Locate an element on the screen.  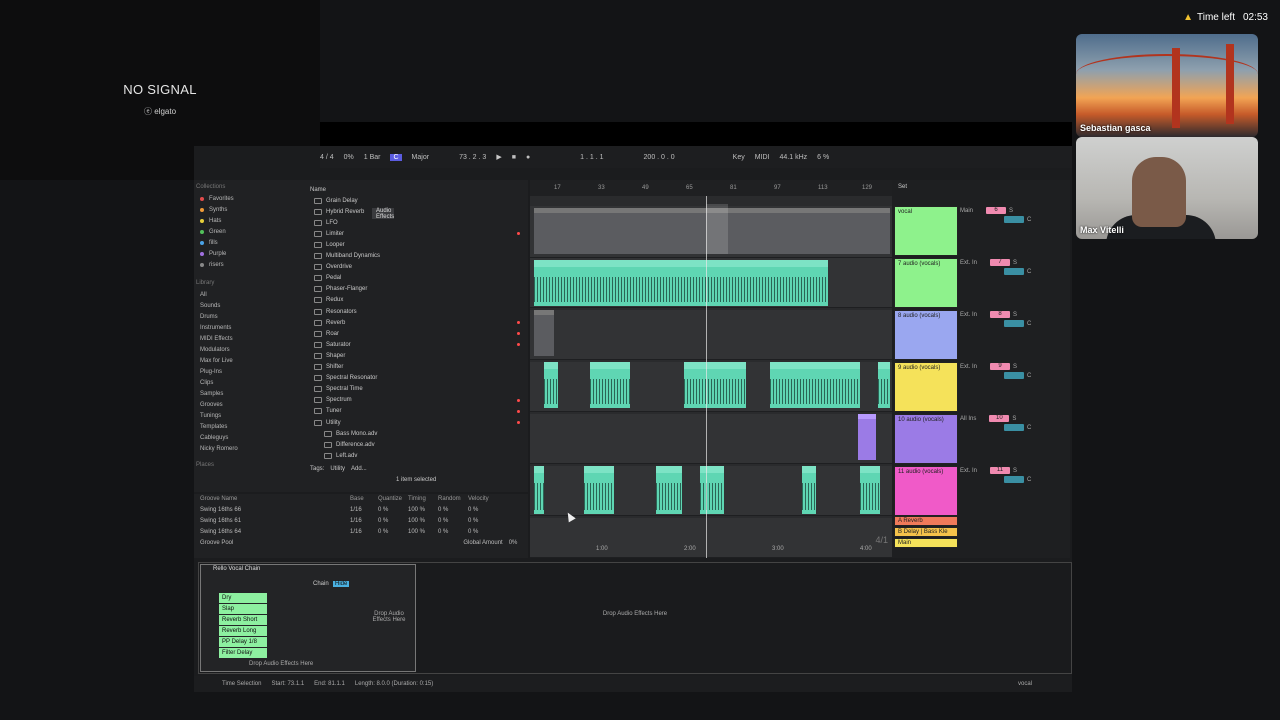
participant-video-1: Sebastian gasca is located at coordinates (1167, 85).